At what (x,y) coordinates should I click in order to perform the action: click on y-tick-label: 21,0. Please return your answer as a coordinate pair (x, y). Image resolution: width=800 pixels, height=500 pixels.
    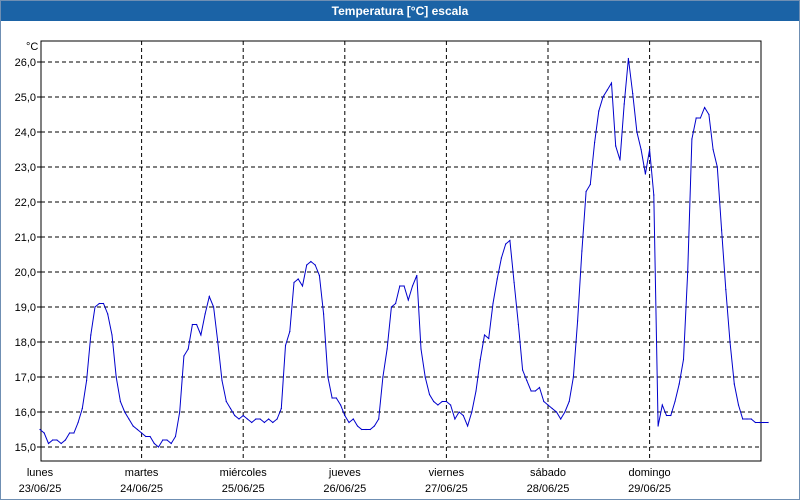
    Looking at the image, I should click on (25, 238).